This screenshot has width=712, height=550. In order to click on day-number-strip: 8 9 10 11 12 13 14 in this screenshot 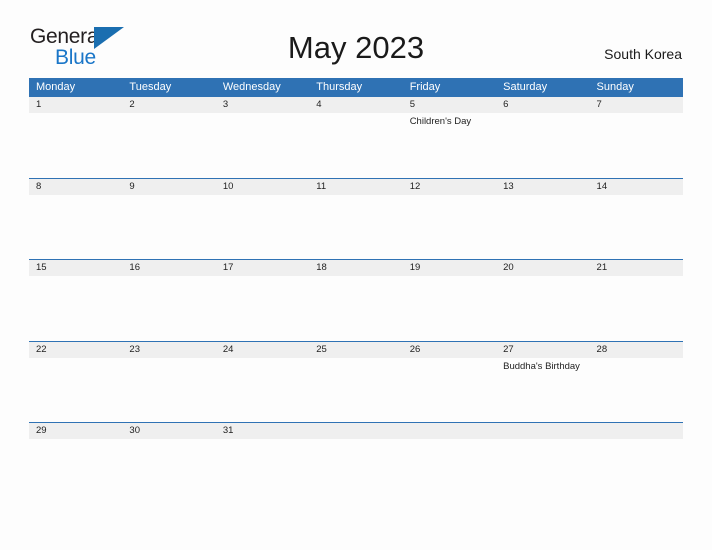, I will do `click(356, 186)`.